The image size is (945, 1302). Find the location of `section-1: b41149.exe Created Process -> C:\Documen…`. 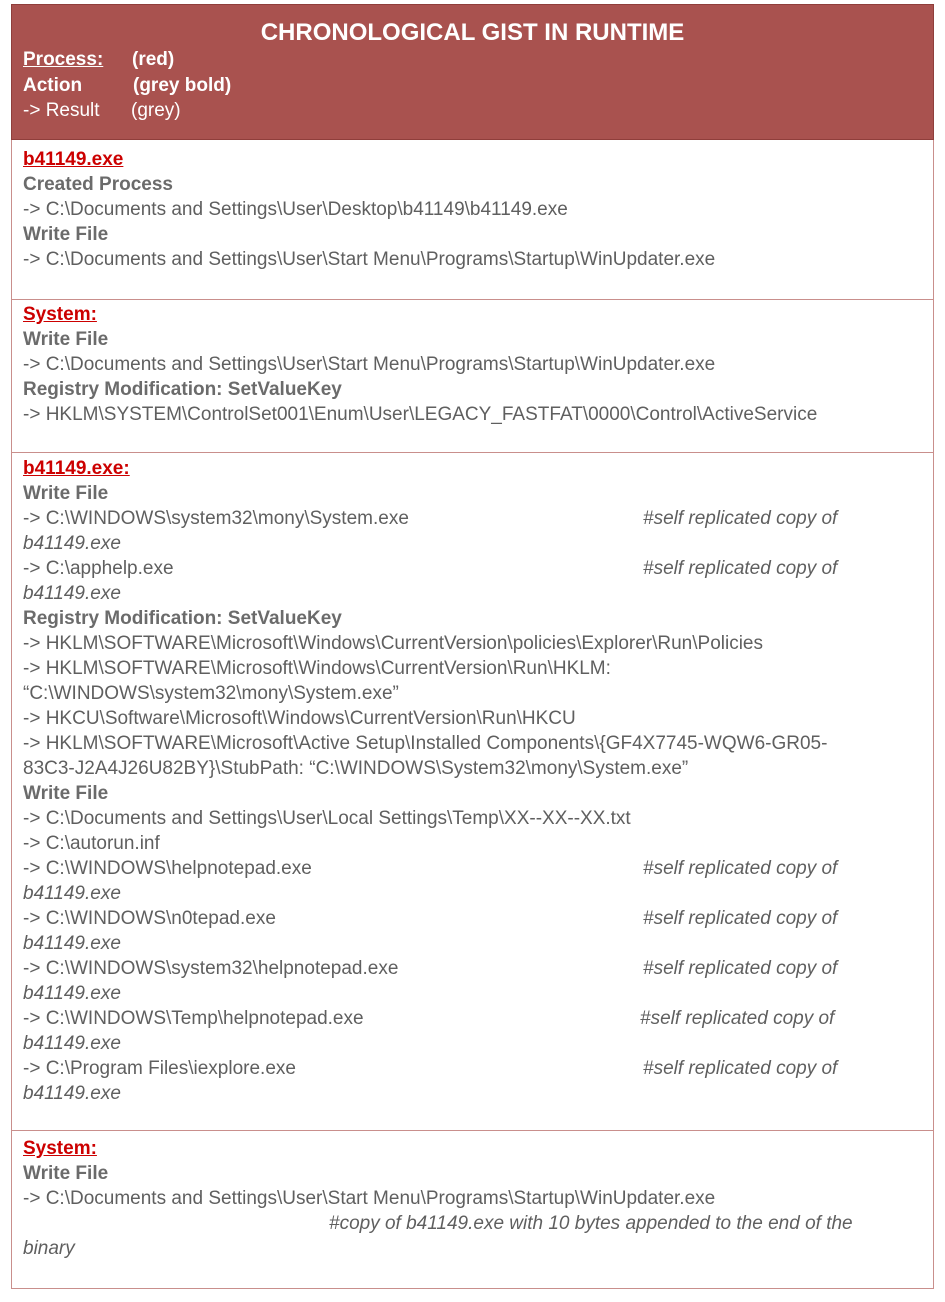

section-1: b41149.exe Created Process -> C:\Documen… is located at coordinates (472, 220).